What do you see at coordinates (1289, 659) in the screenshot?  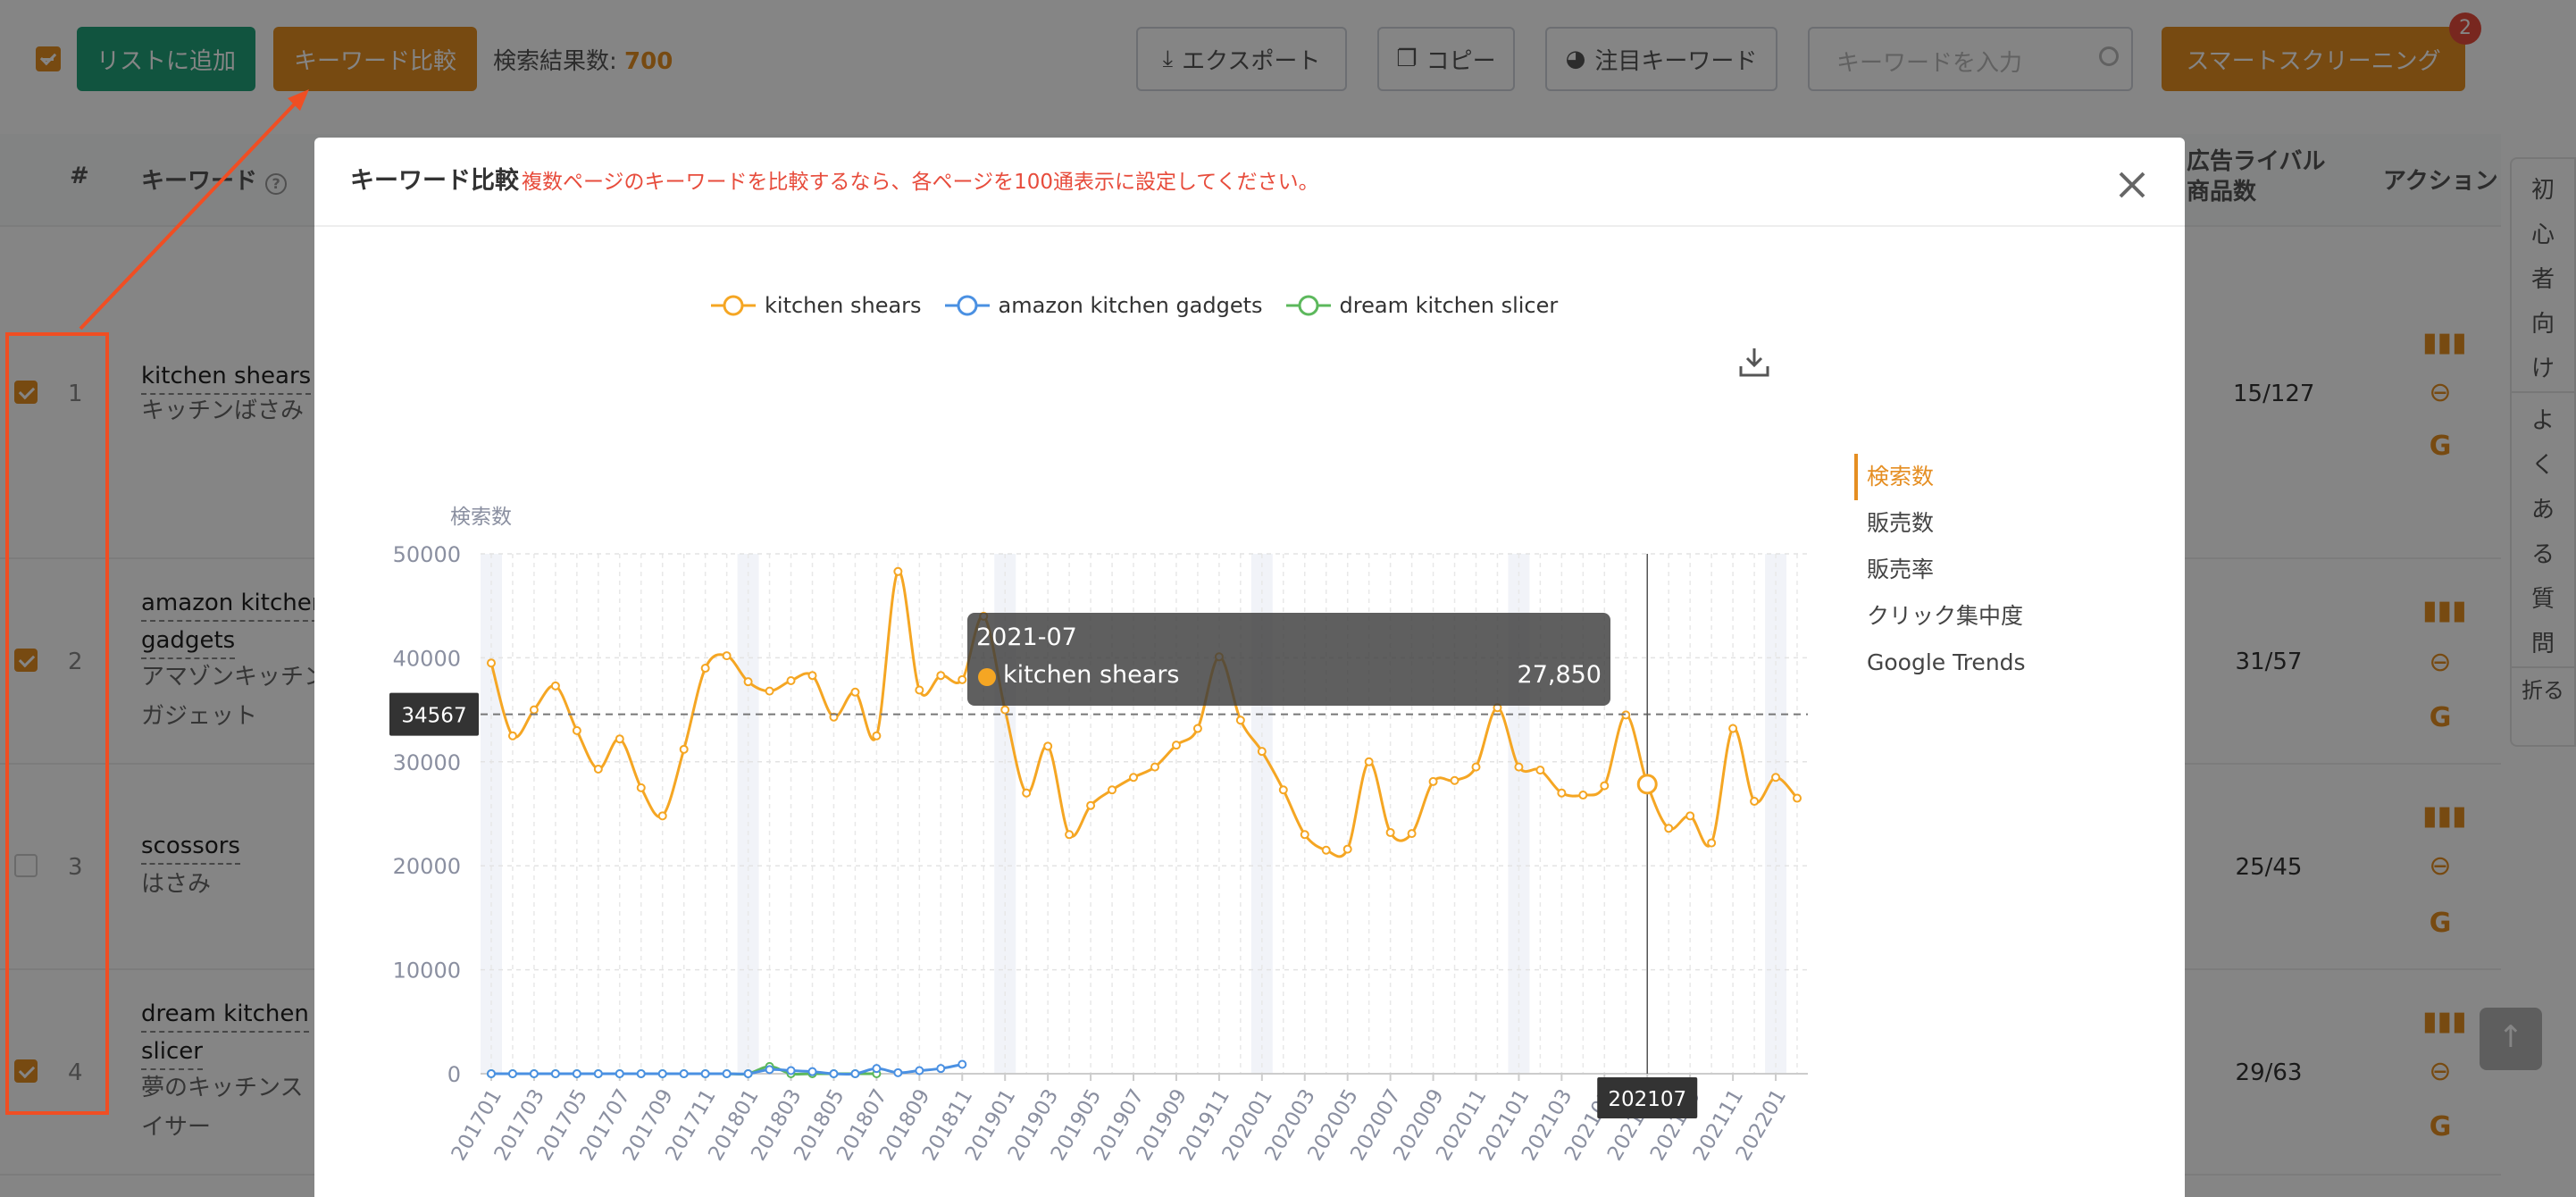 I see `chart-tooltip: 2021-07 kitchen shears 27,850` at bounding box center [1289, 659].